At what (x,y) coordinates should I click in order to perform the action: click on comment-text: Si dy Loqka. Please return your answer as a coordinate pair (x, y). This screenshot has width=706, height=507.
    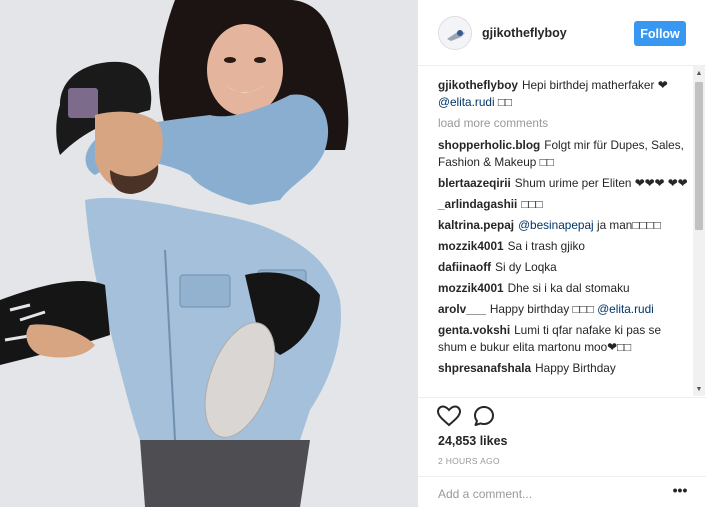
    Looking at the image, I should click on (526, 267).